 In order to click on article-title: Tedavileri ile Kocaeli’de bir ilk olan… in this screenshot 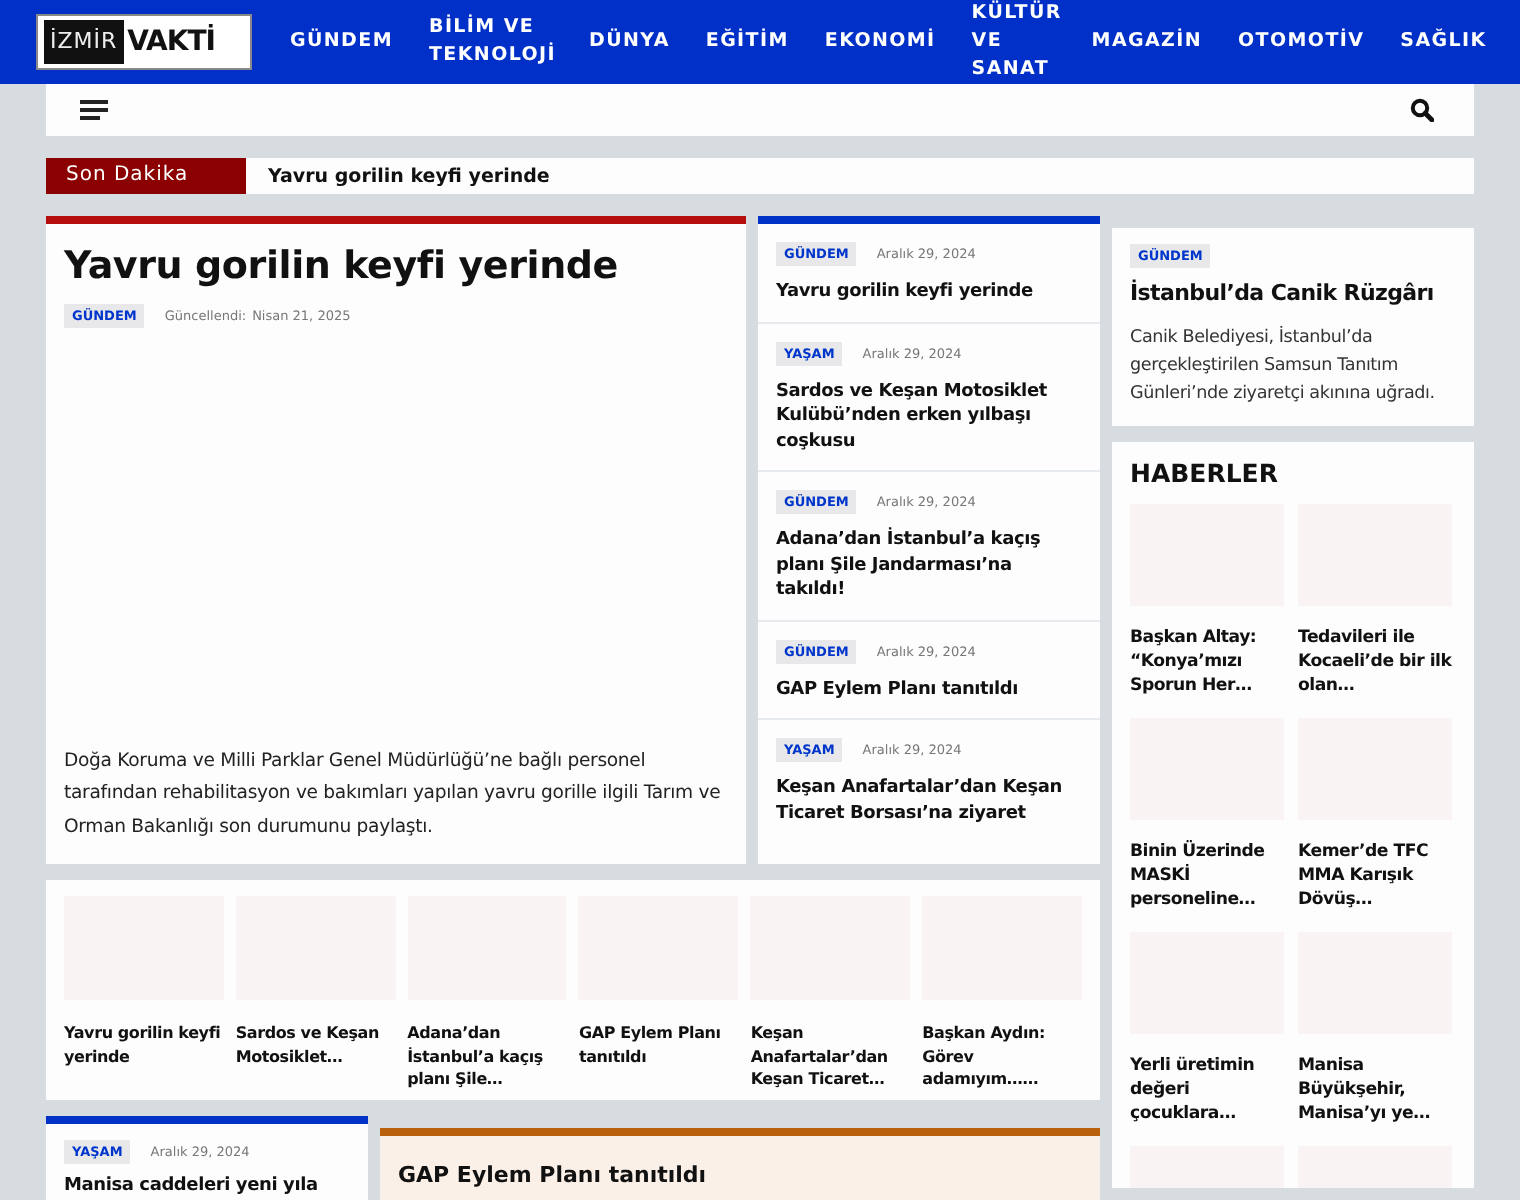, I will do `click(1375, 664)`.